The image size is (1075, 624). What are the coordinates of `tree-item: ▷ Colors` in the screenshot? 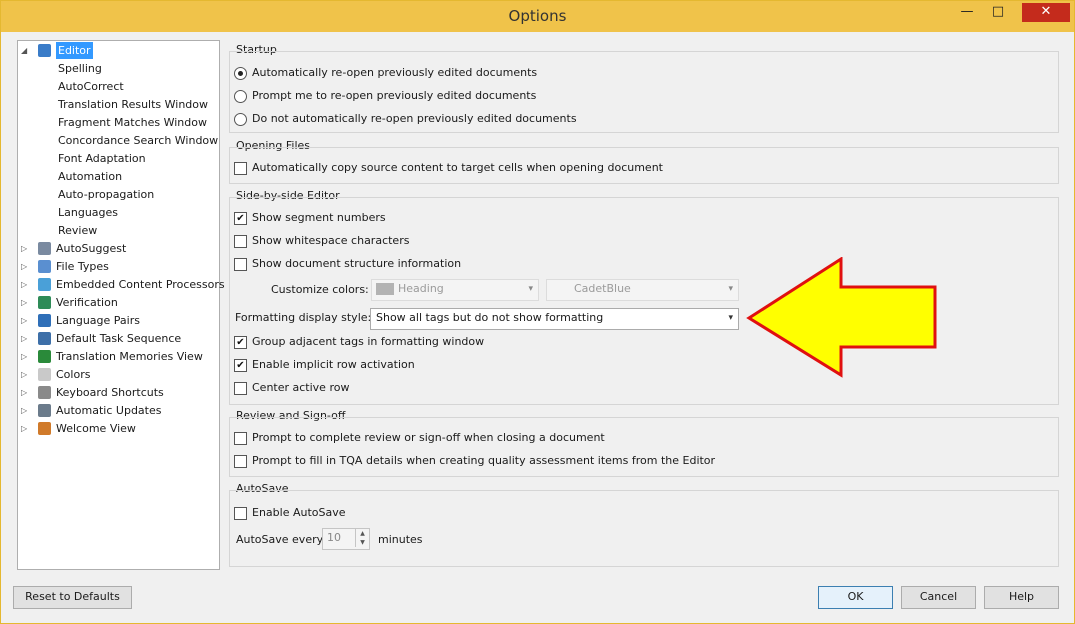 It's located at (117, 374).